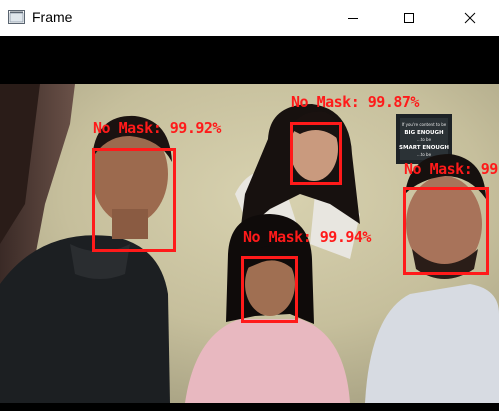  What do you see at coordinates (424, 133) in the screenshot?
I see `poster-line: BIG ENOUGH` at bounding box center [424, 133].